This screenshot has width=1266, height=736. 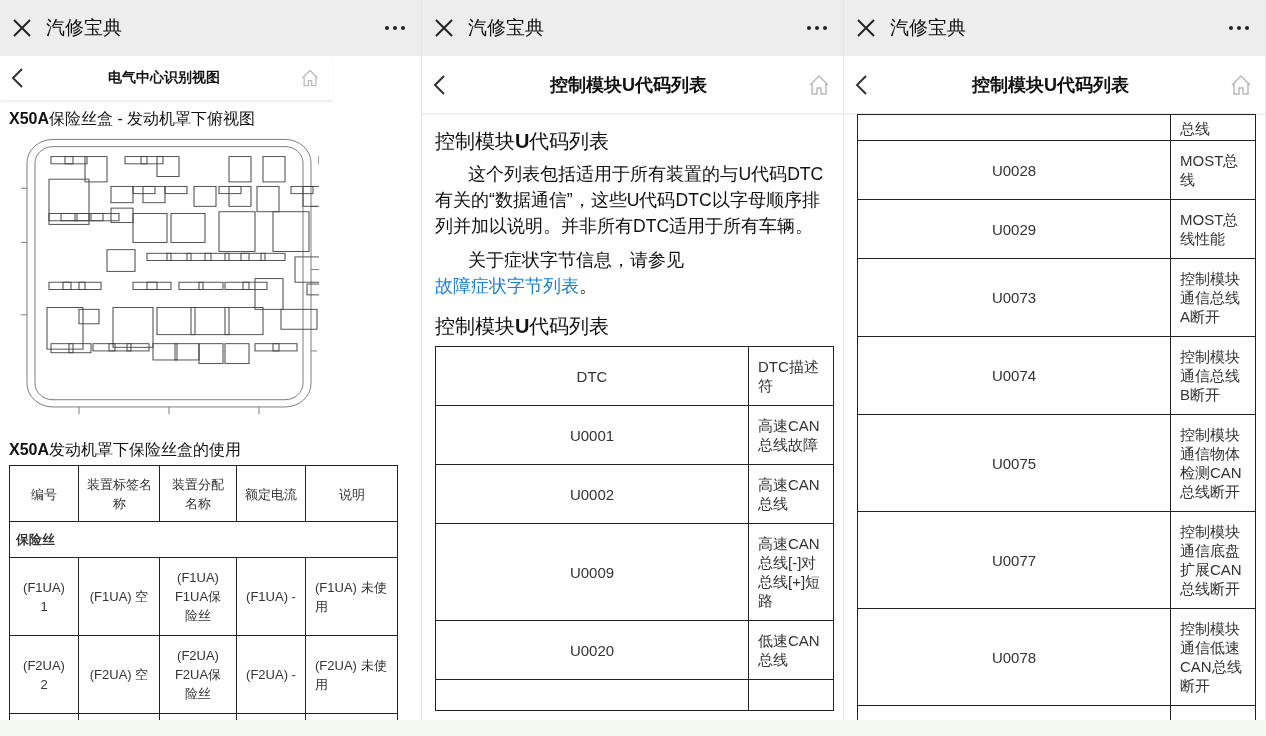 What do you see at coordinates (271, 674) in the screenshot?
I see `table-cell: (F2UA) -` at bounding box center [271, 674].